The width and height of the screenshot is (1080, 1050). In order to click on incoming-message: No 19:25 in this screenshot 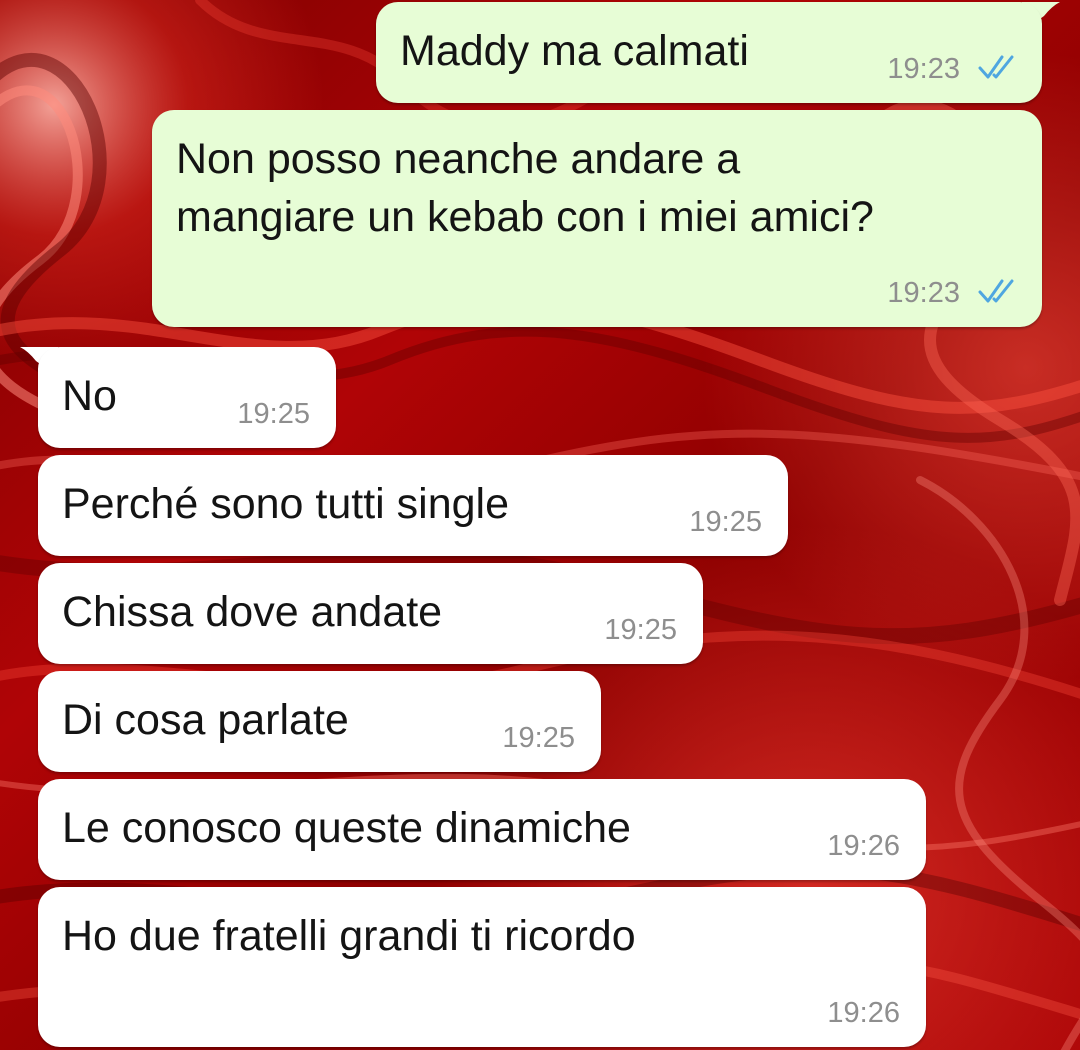, I will do `click(187, 397)`.